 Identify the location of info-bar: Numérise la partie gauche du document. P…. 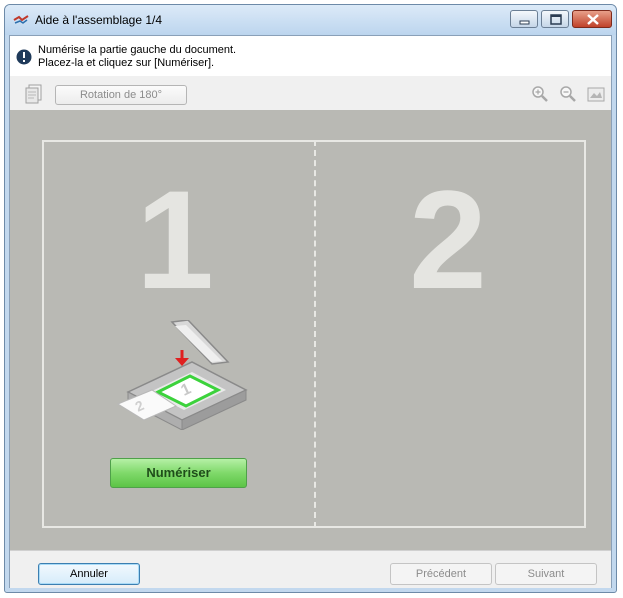
(310, 56).